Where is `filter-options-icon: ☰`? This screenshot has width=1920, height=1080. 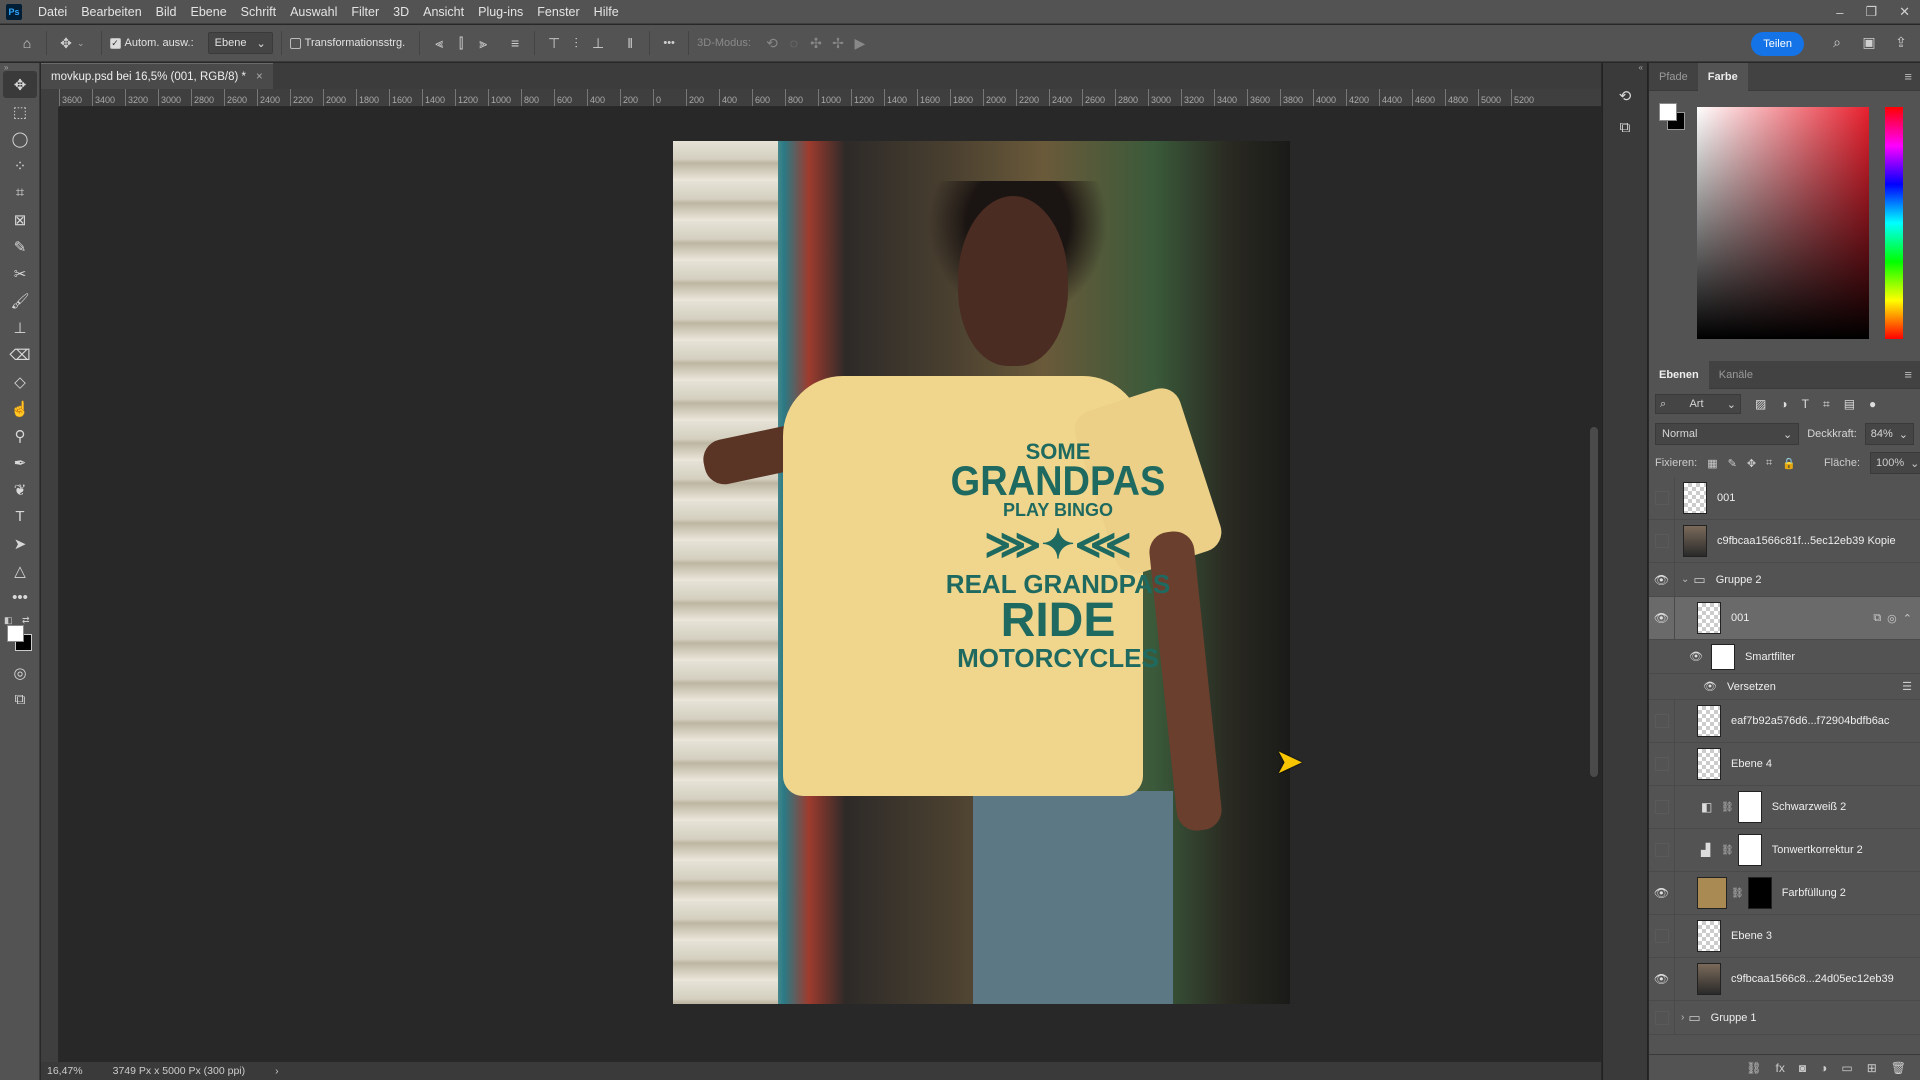 filter-options-icon: ☰ is located at coordinates (1907, 686).